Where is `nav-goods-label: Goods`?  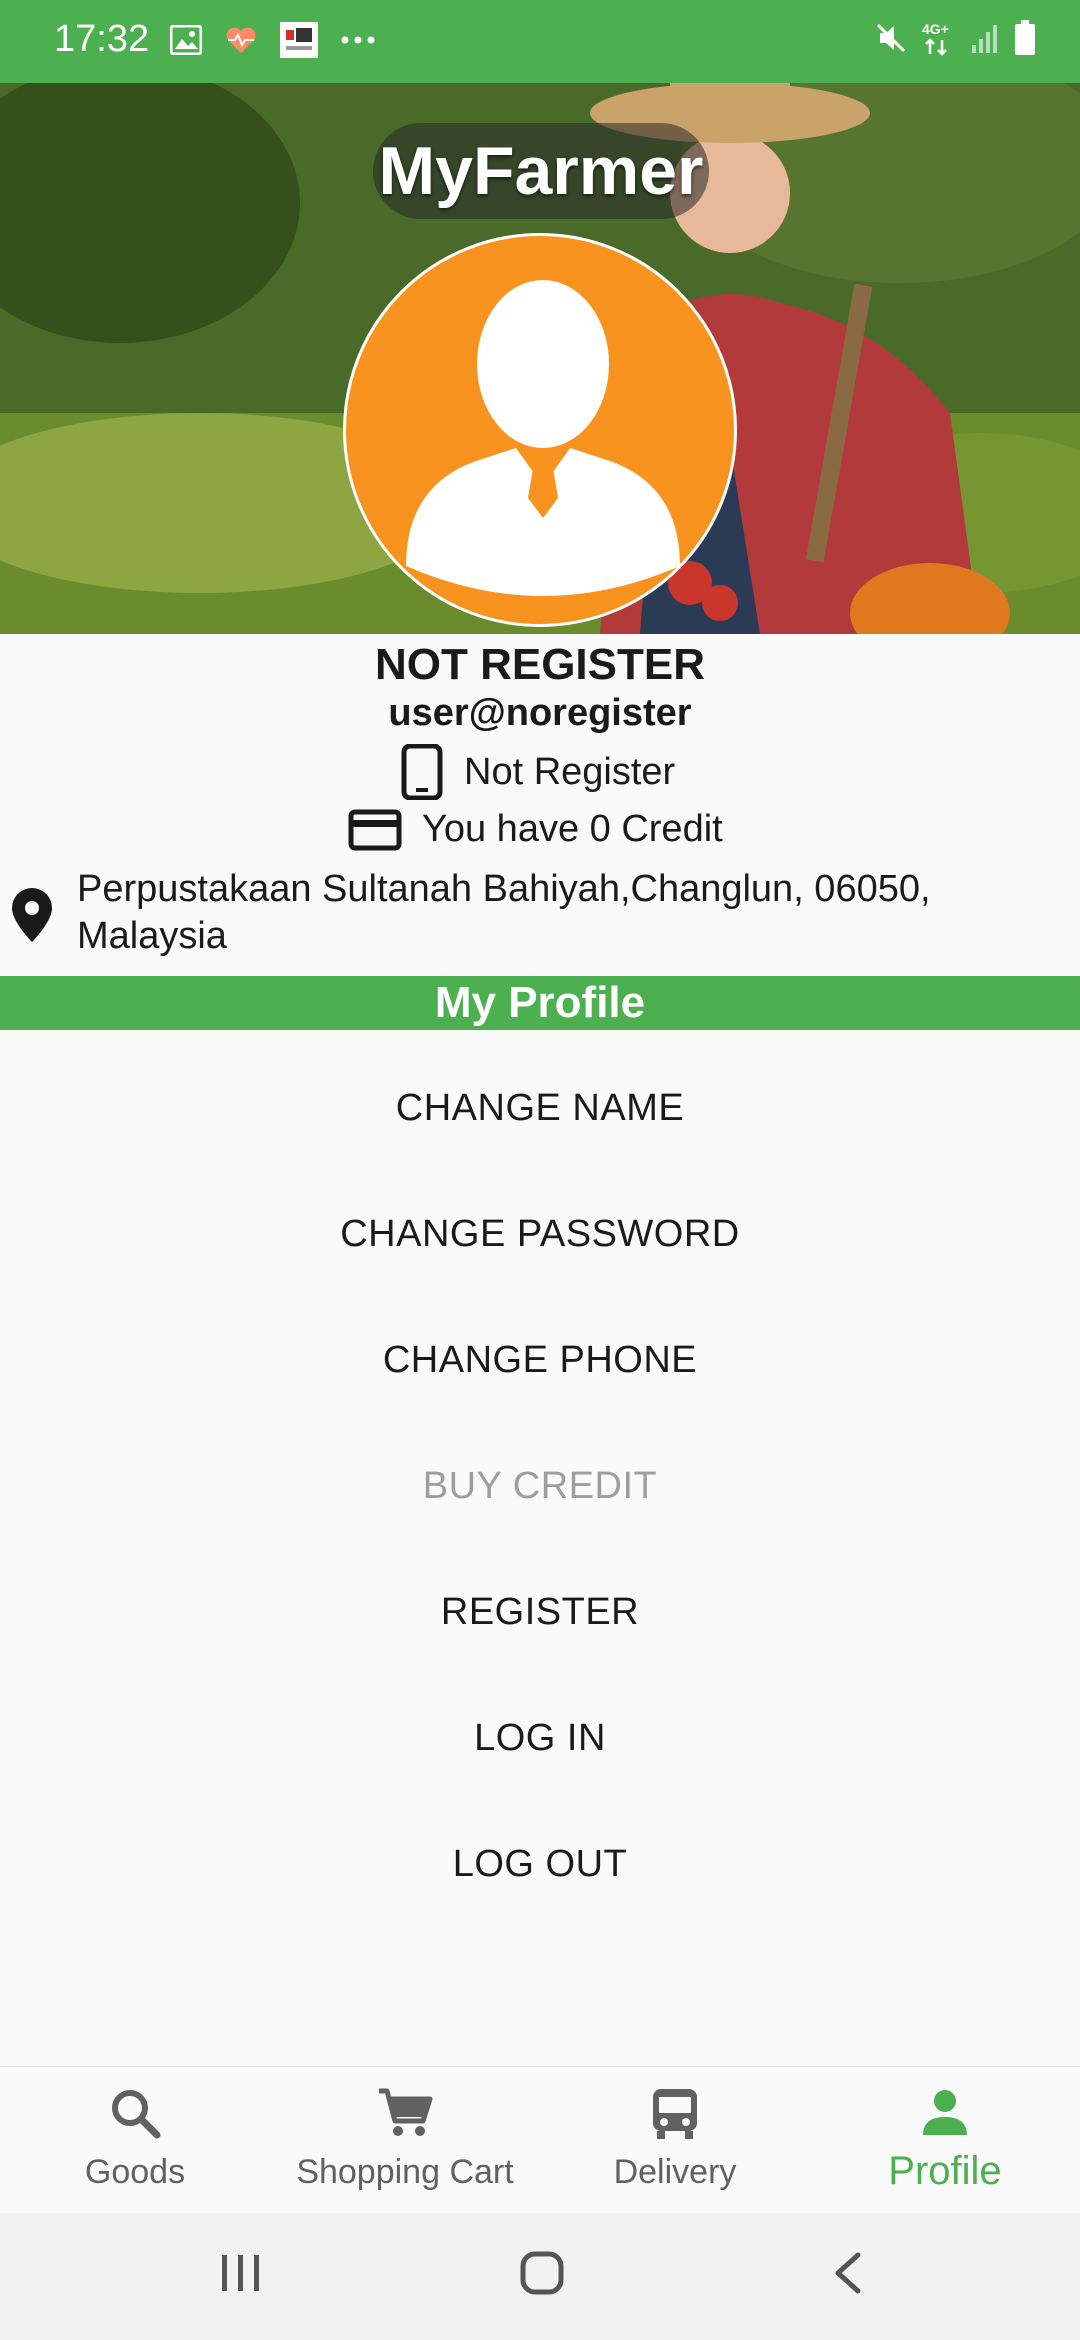 nav-goods-label: Goods is located at coordinates (135, 2172).